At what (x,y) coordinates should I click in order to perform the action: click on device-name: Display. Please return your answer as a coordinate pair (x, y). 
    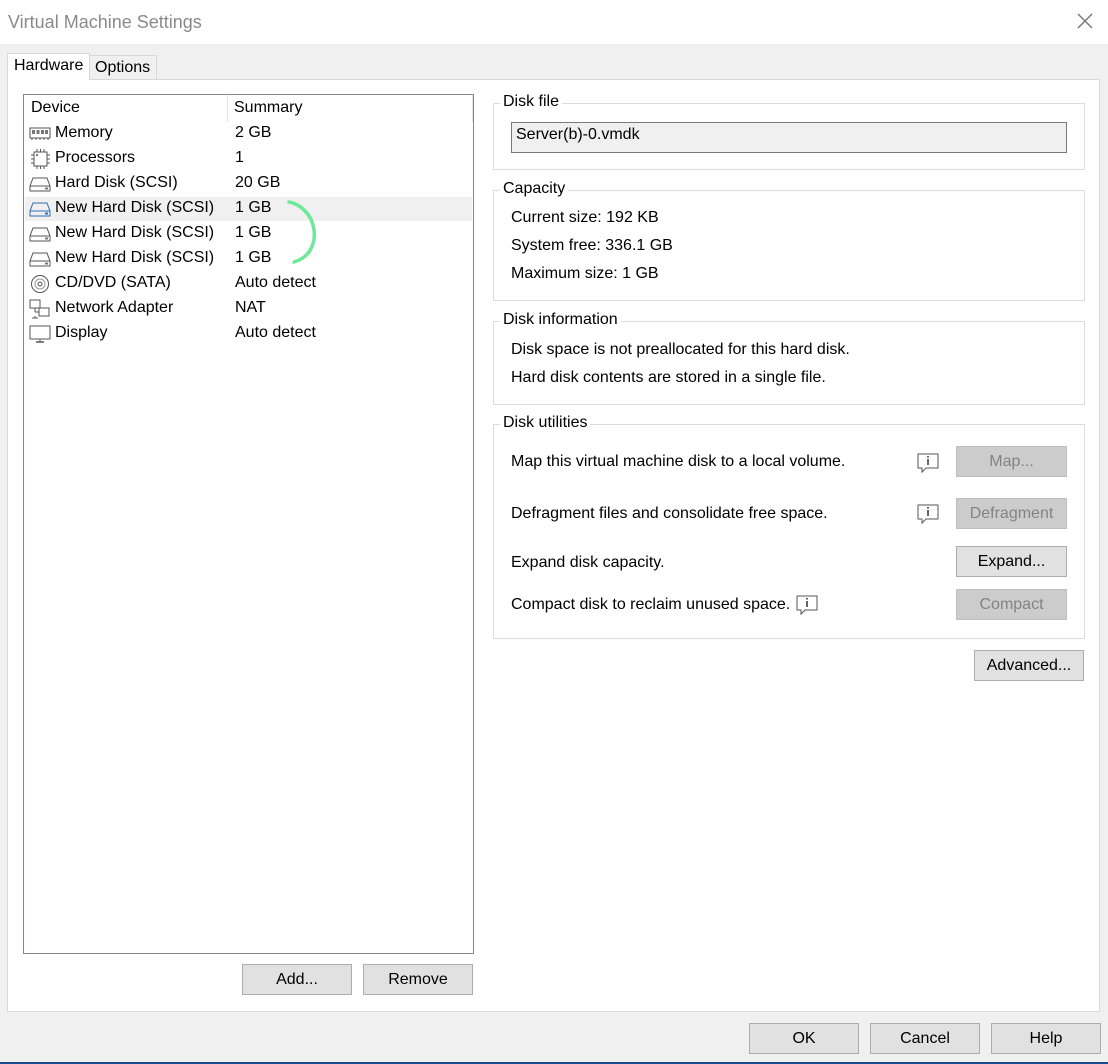
    Looking at the image, I should click on (81, 332).